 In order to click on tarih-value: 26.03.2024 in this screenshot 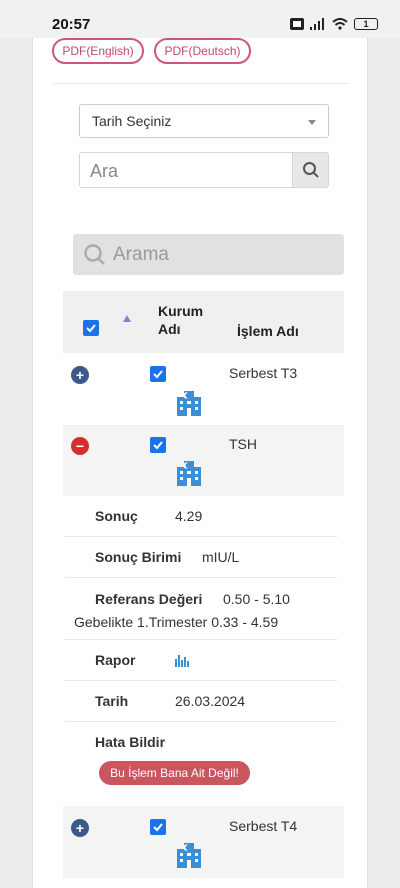, I will do `click(210, 701)`.